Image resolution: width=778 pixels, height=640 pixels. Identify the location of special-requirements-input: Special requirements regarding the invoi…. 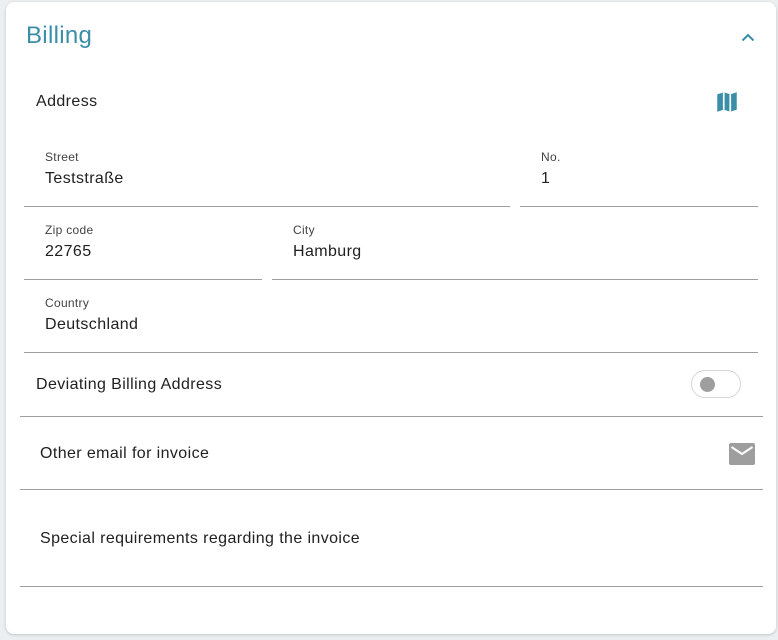
(200, 539).